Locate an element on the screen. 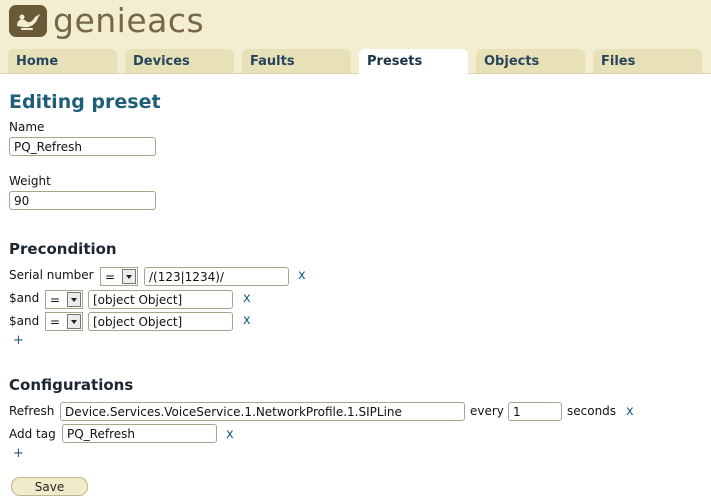  add-configuration-button: + is located at coordinates (18, 453).